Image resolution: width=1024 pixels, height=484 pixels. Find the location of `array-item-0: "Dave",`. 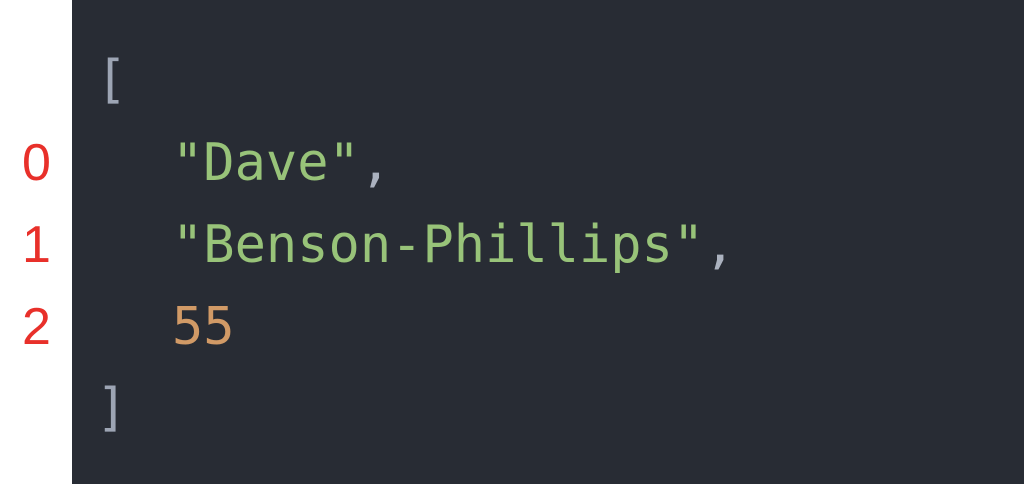

array-item-0: "Dave", is located at coordinates (281, 163).